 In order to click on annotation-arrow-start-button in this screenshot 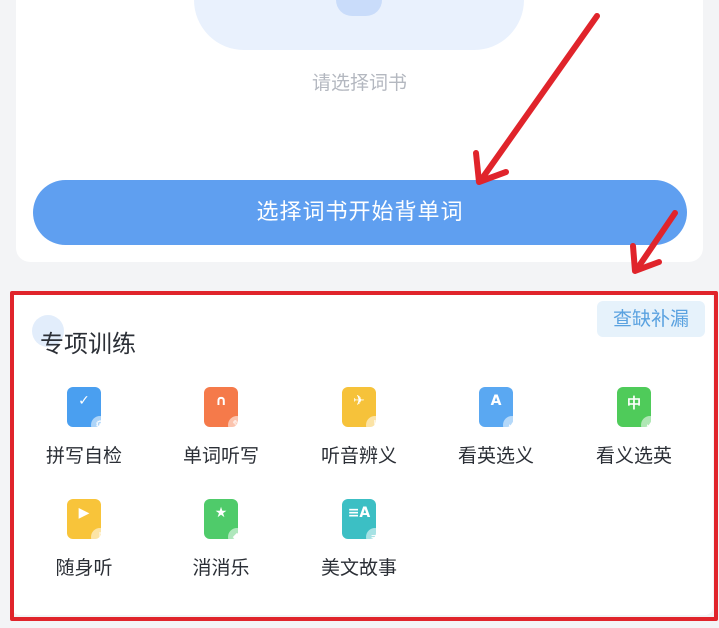, I will do `click(536, 99)`.